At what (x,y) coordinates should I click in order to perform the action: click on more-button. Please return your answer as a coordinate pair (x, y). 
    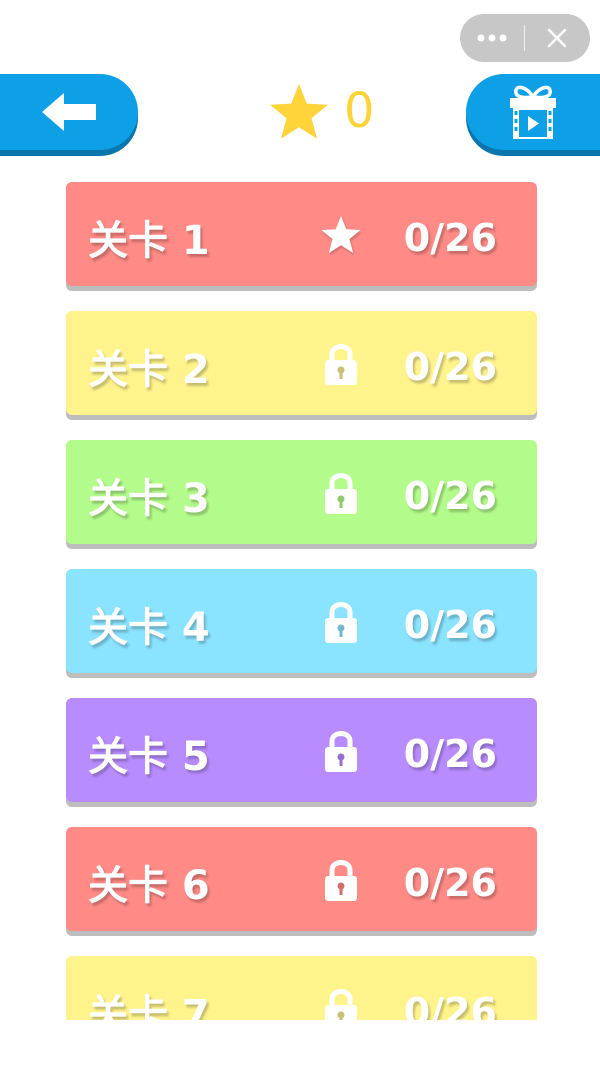
    Looking at the image, I should click on (492, 38).